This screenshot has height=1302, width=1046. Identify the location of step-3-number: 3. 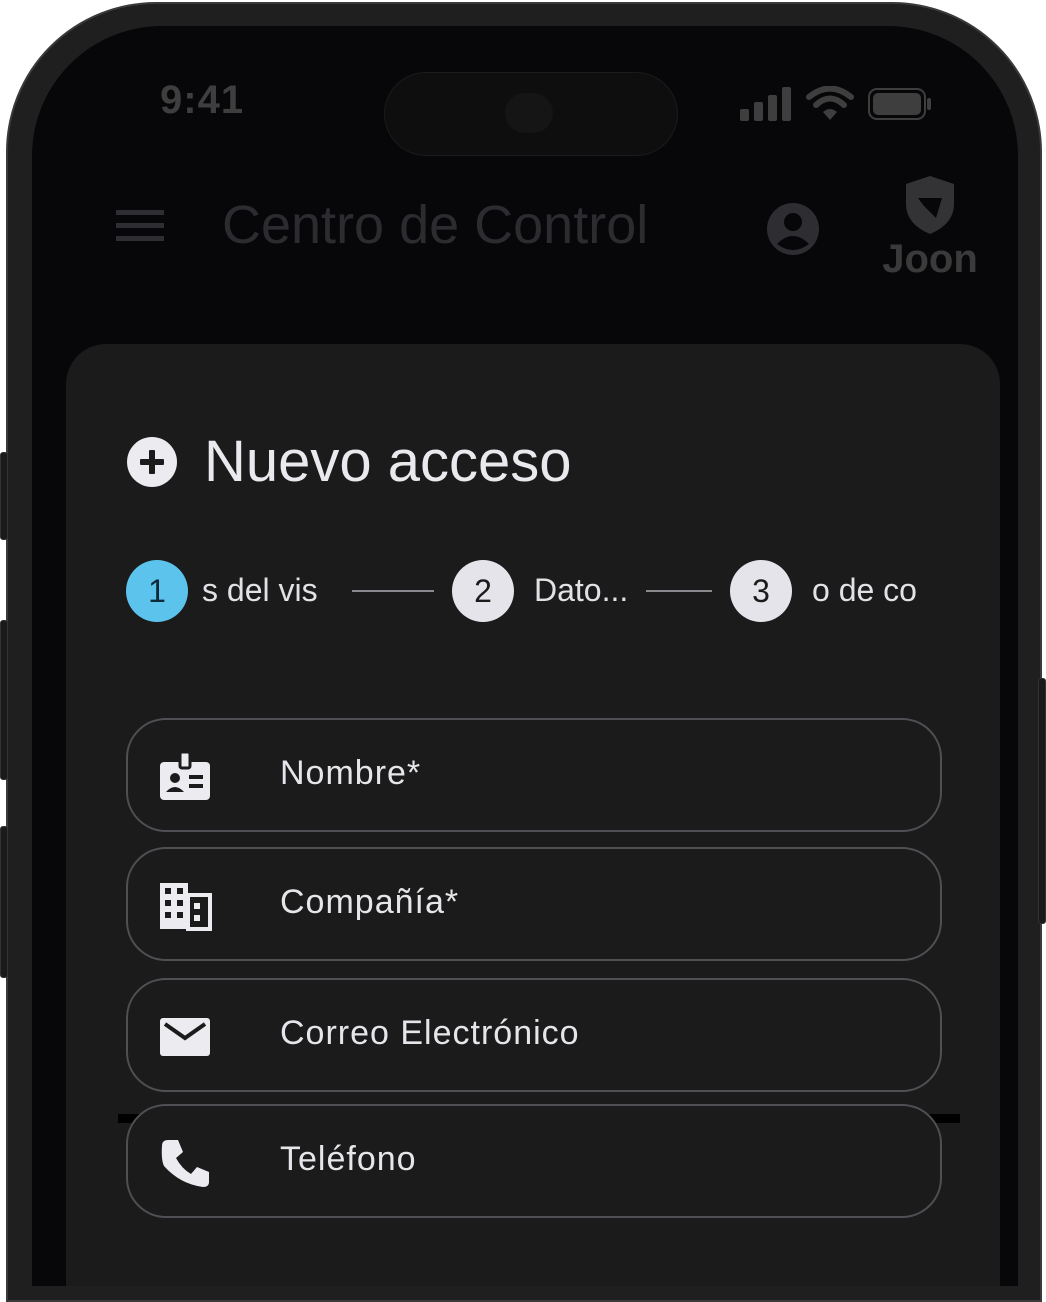
(761, 590).